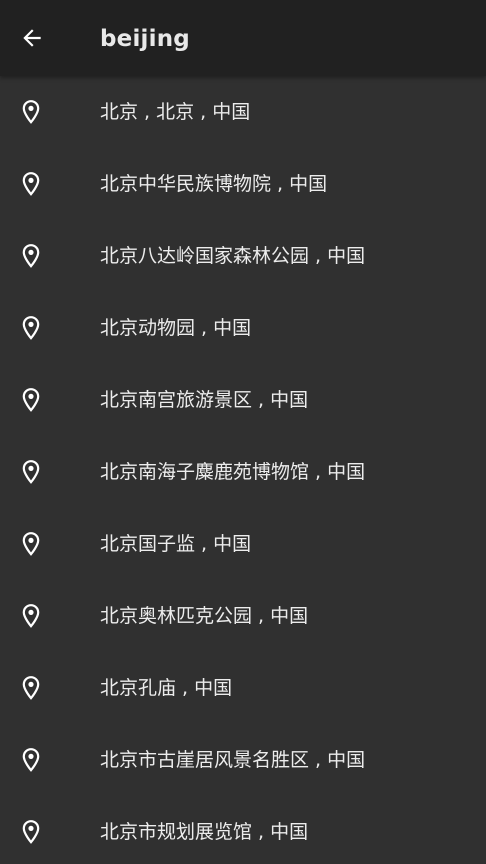 Image resolution: width=486 pixels, height=864 pixels. Describe the element at coordinates (176, 544) in the screenshot. I see `result-label: 北京国子监 , 中国` at that location.